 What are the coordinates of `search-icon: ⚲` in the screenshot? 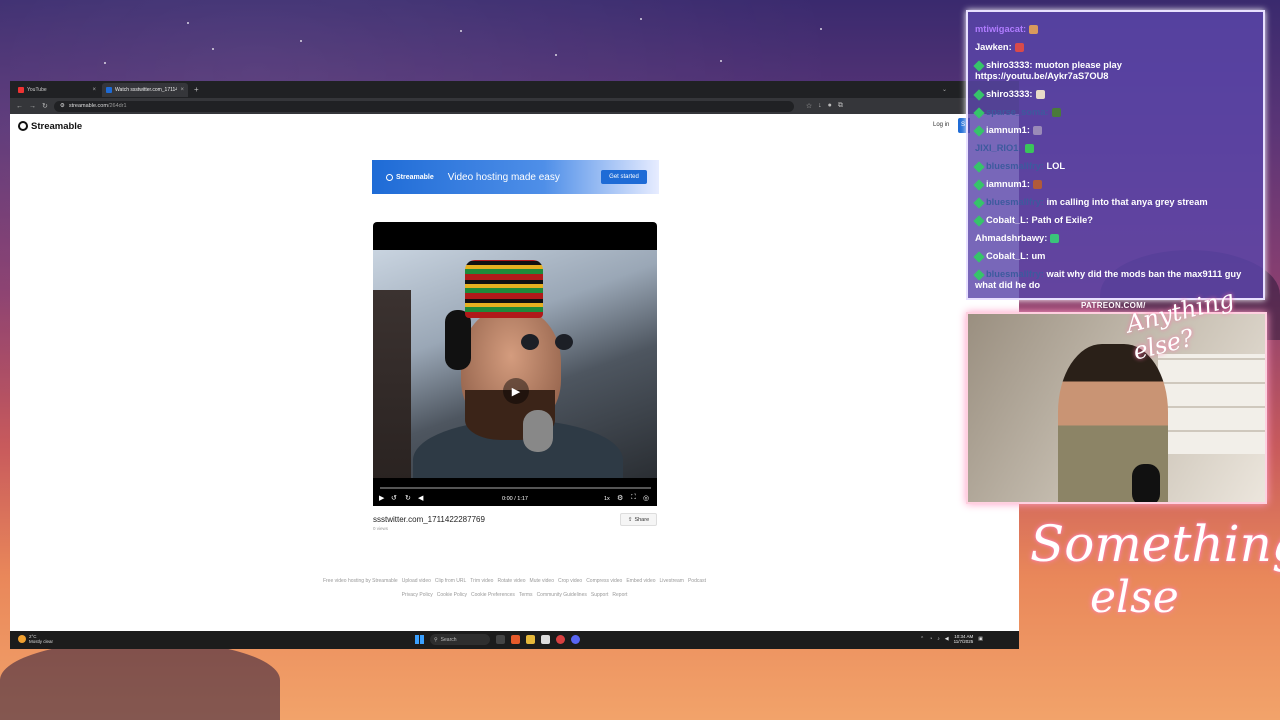 It's located at (436, 639).